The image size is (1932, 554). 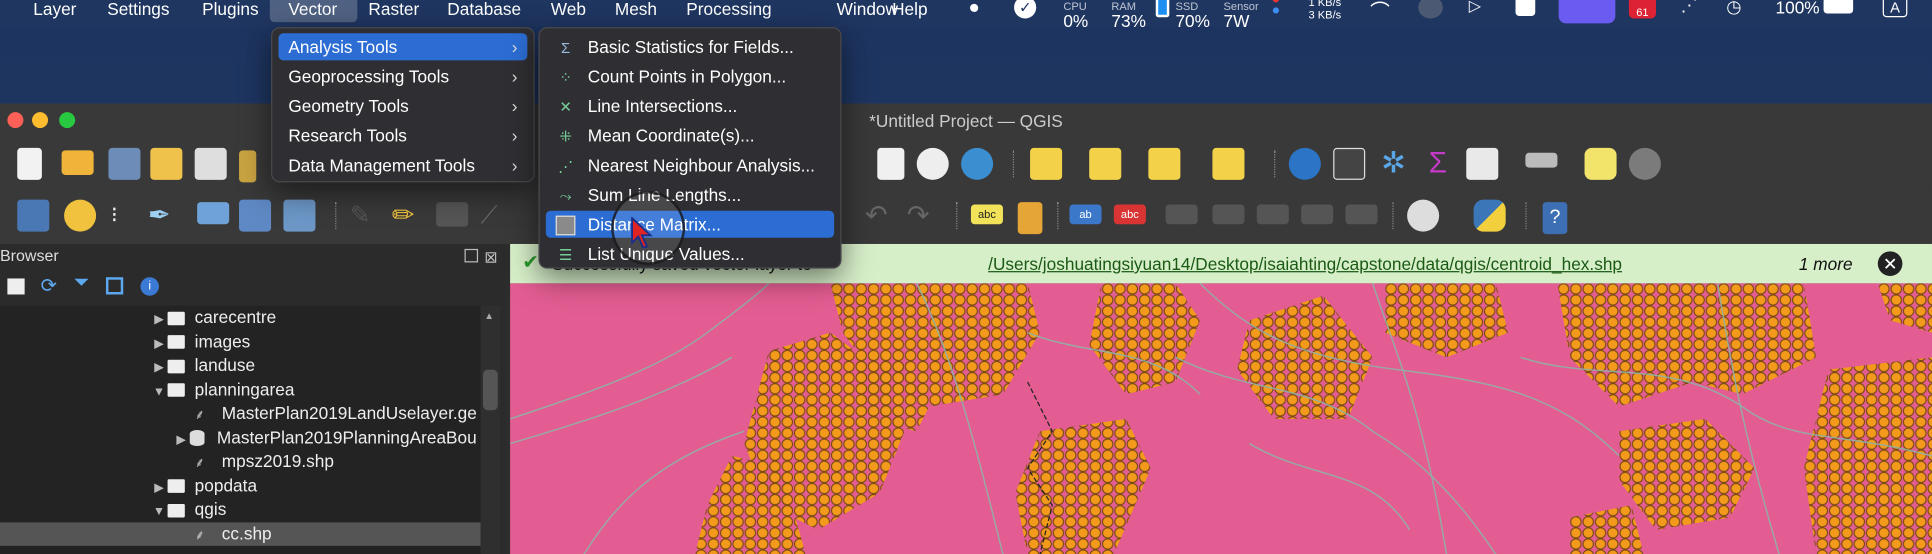 I want to click on python-console-icon, so click(x=1489, y=215).